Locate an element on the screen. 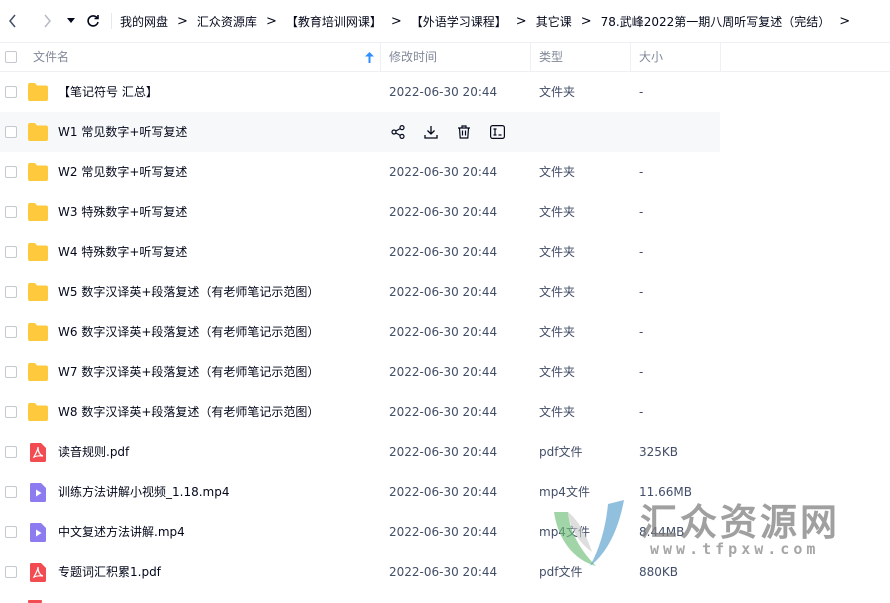 The width and height of the screenshot is (890, 603). file-name: 读音规则.pdf is located at coordinates (93, 452).